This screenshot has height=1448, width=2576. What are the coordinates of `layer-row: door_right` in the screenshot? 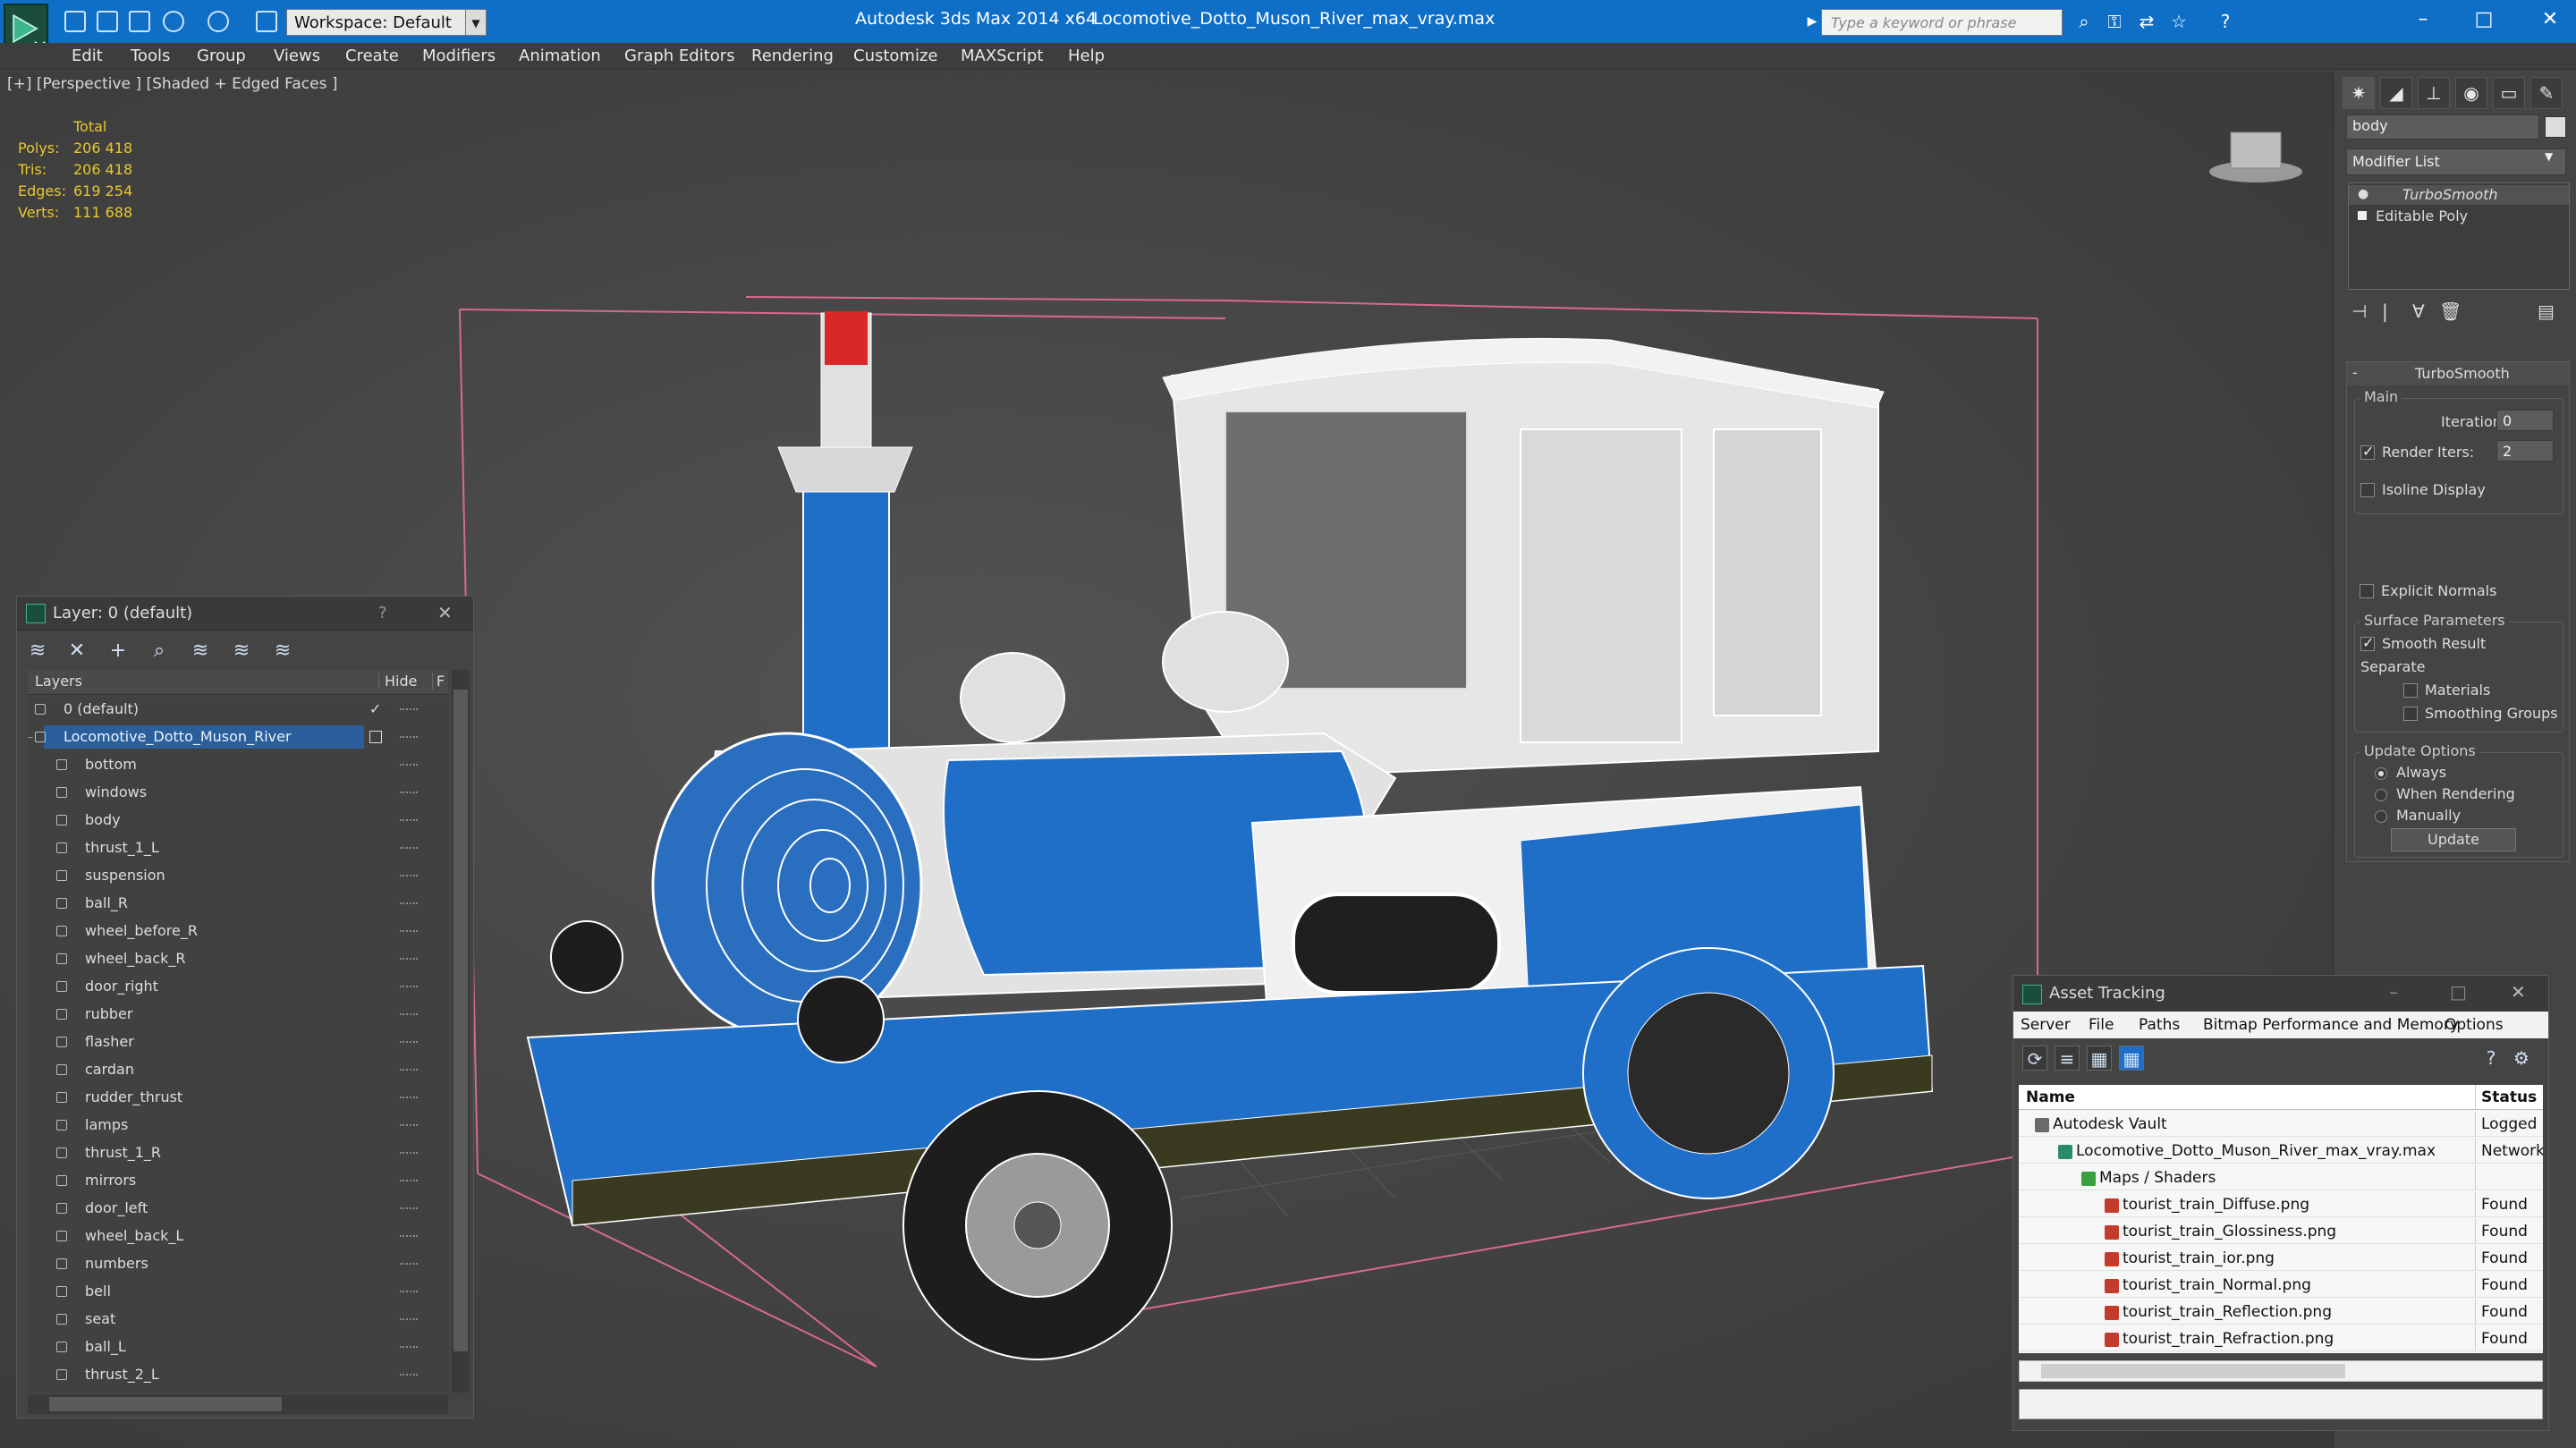 It's located at (238, 986).